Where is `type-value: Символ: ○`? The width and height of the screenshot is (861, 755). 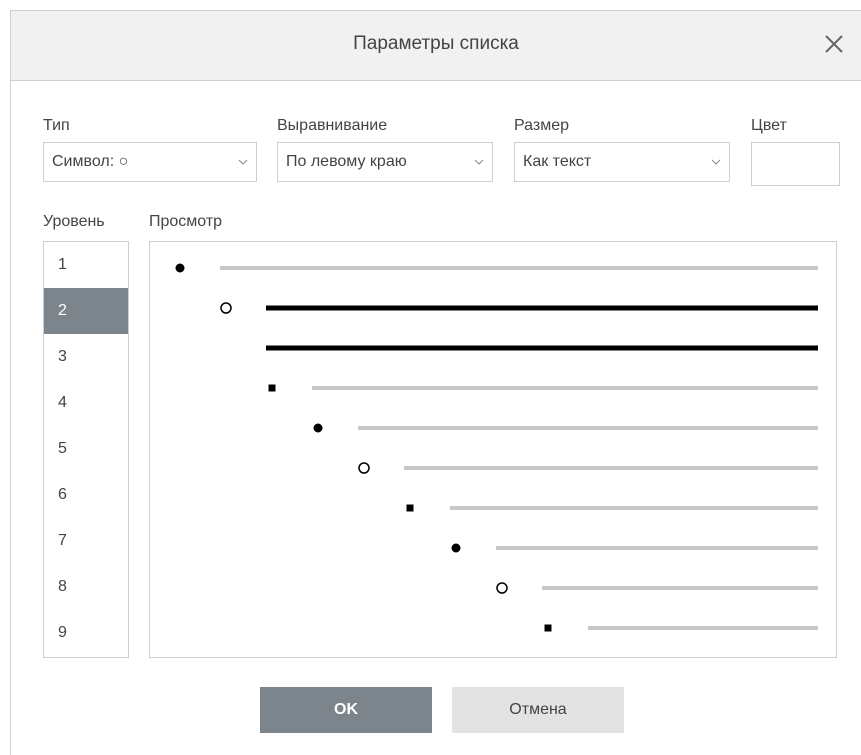
type-value: Символ: ○ is located at coordinates (90, 161).